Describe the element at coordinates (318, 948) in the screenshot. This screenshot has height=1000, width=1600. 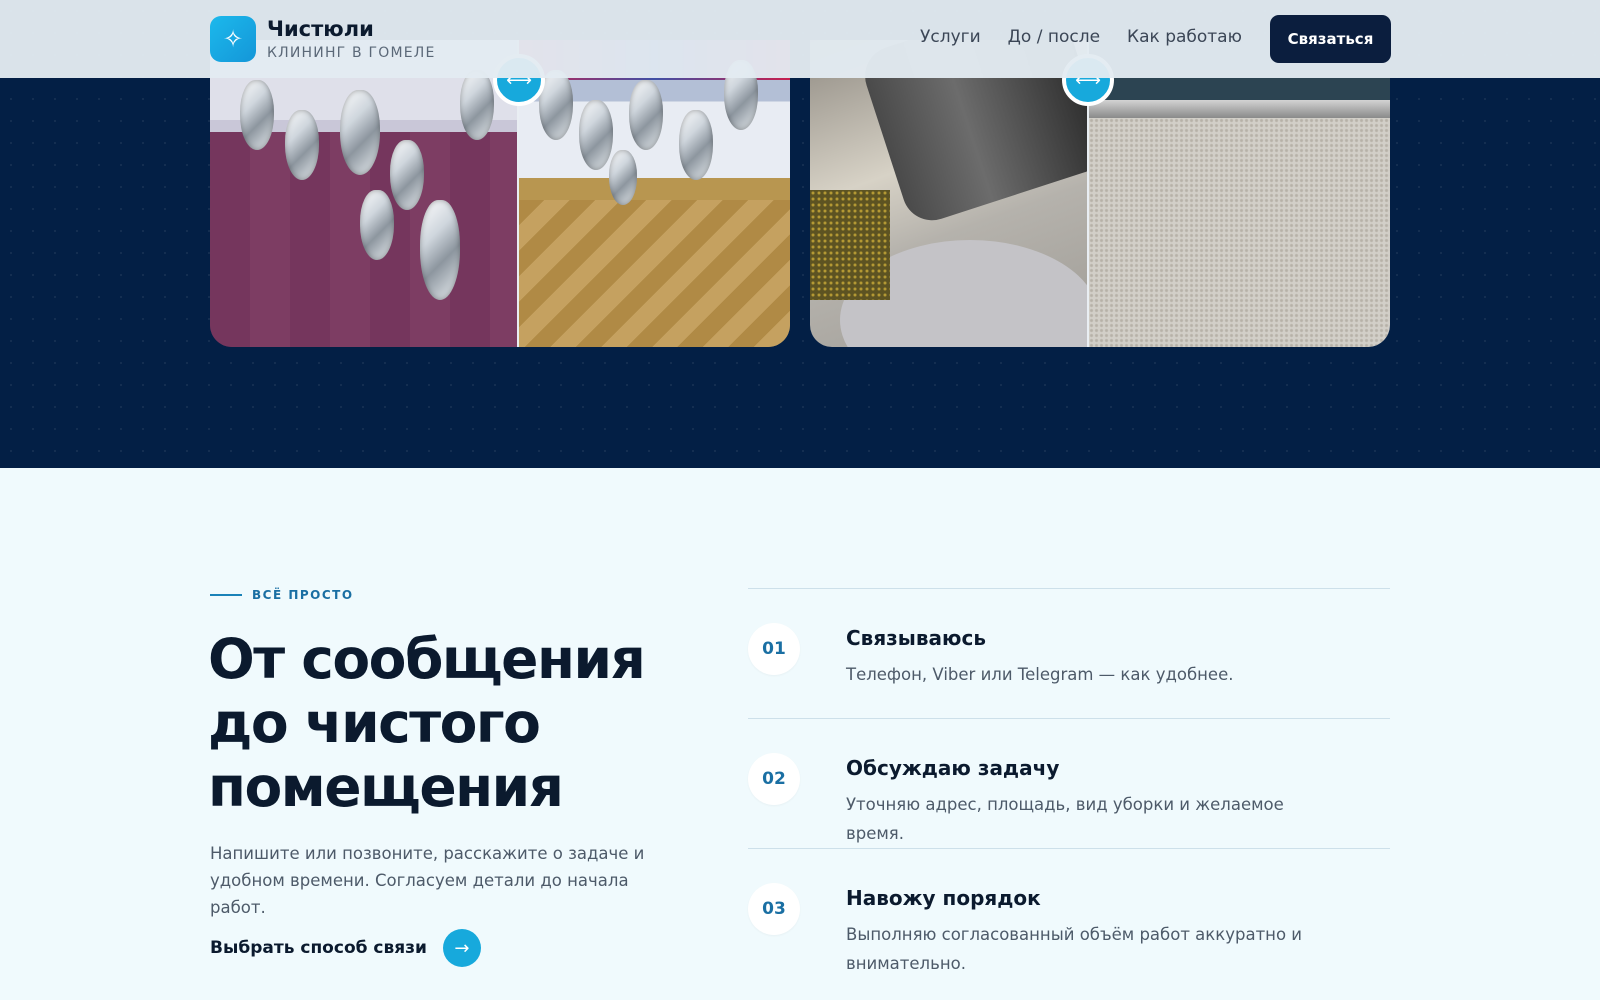
I see `choose-contact-label: Выбрать способ связи` at that location.